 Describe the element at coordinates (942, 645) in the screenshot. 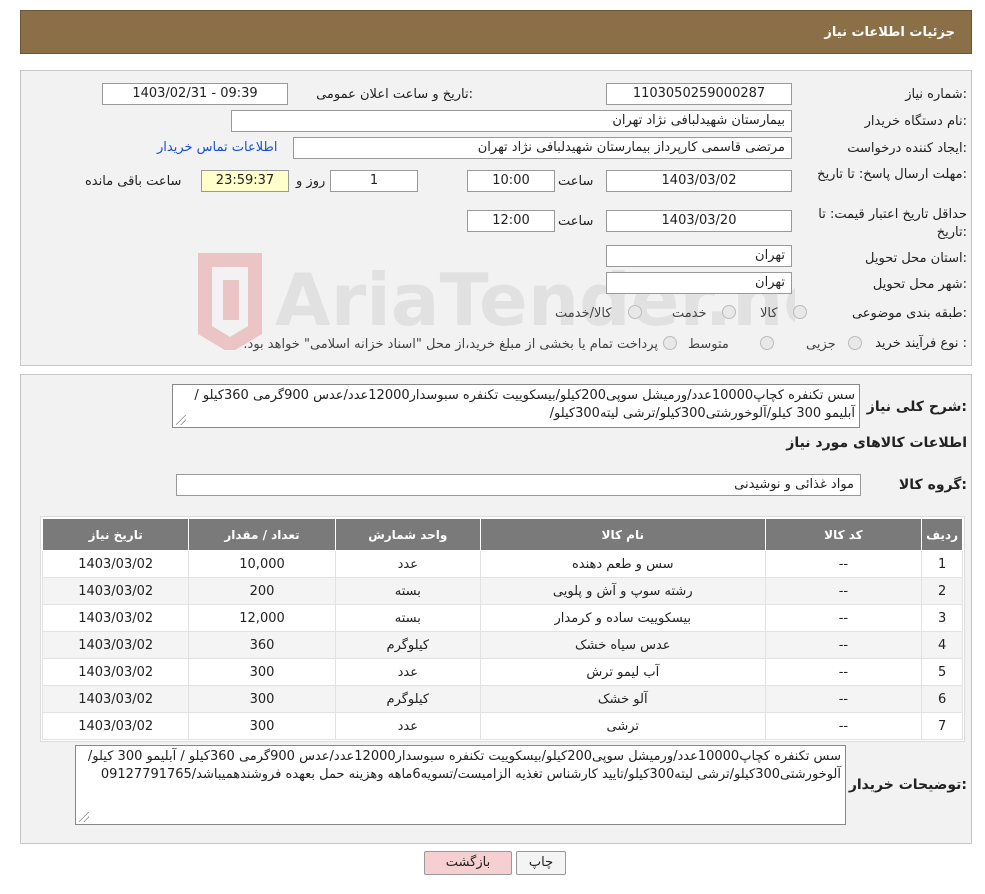

I see `cell-row-no: 4` at that location.